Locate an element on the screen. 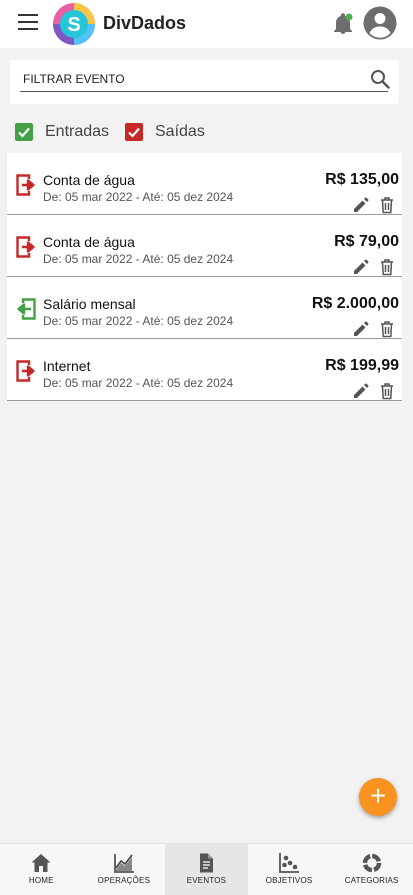 The width and height of the screenshot is (413, 895). area-chart-icon is located at coordinates (123, 863).